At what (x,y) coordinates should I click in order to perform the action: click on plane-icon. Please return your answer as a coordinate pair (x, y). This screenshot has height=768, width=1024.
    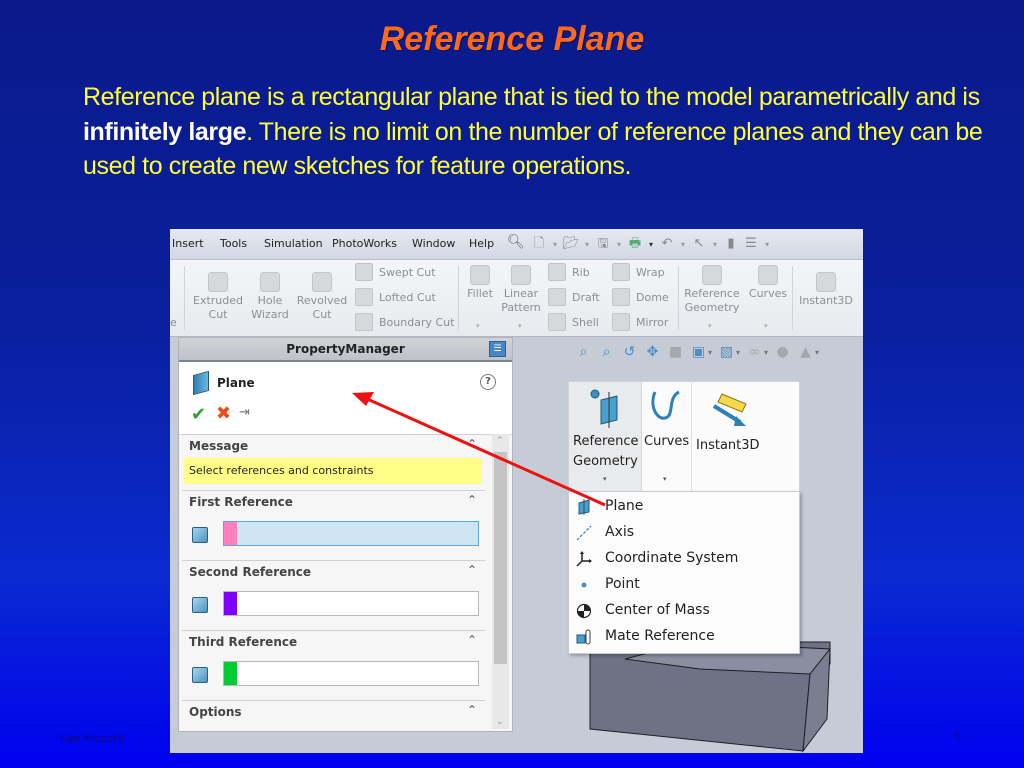
    Looking at the image, I should click on (584, 507).